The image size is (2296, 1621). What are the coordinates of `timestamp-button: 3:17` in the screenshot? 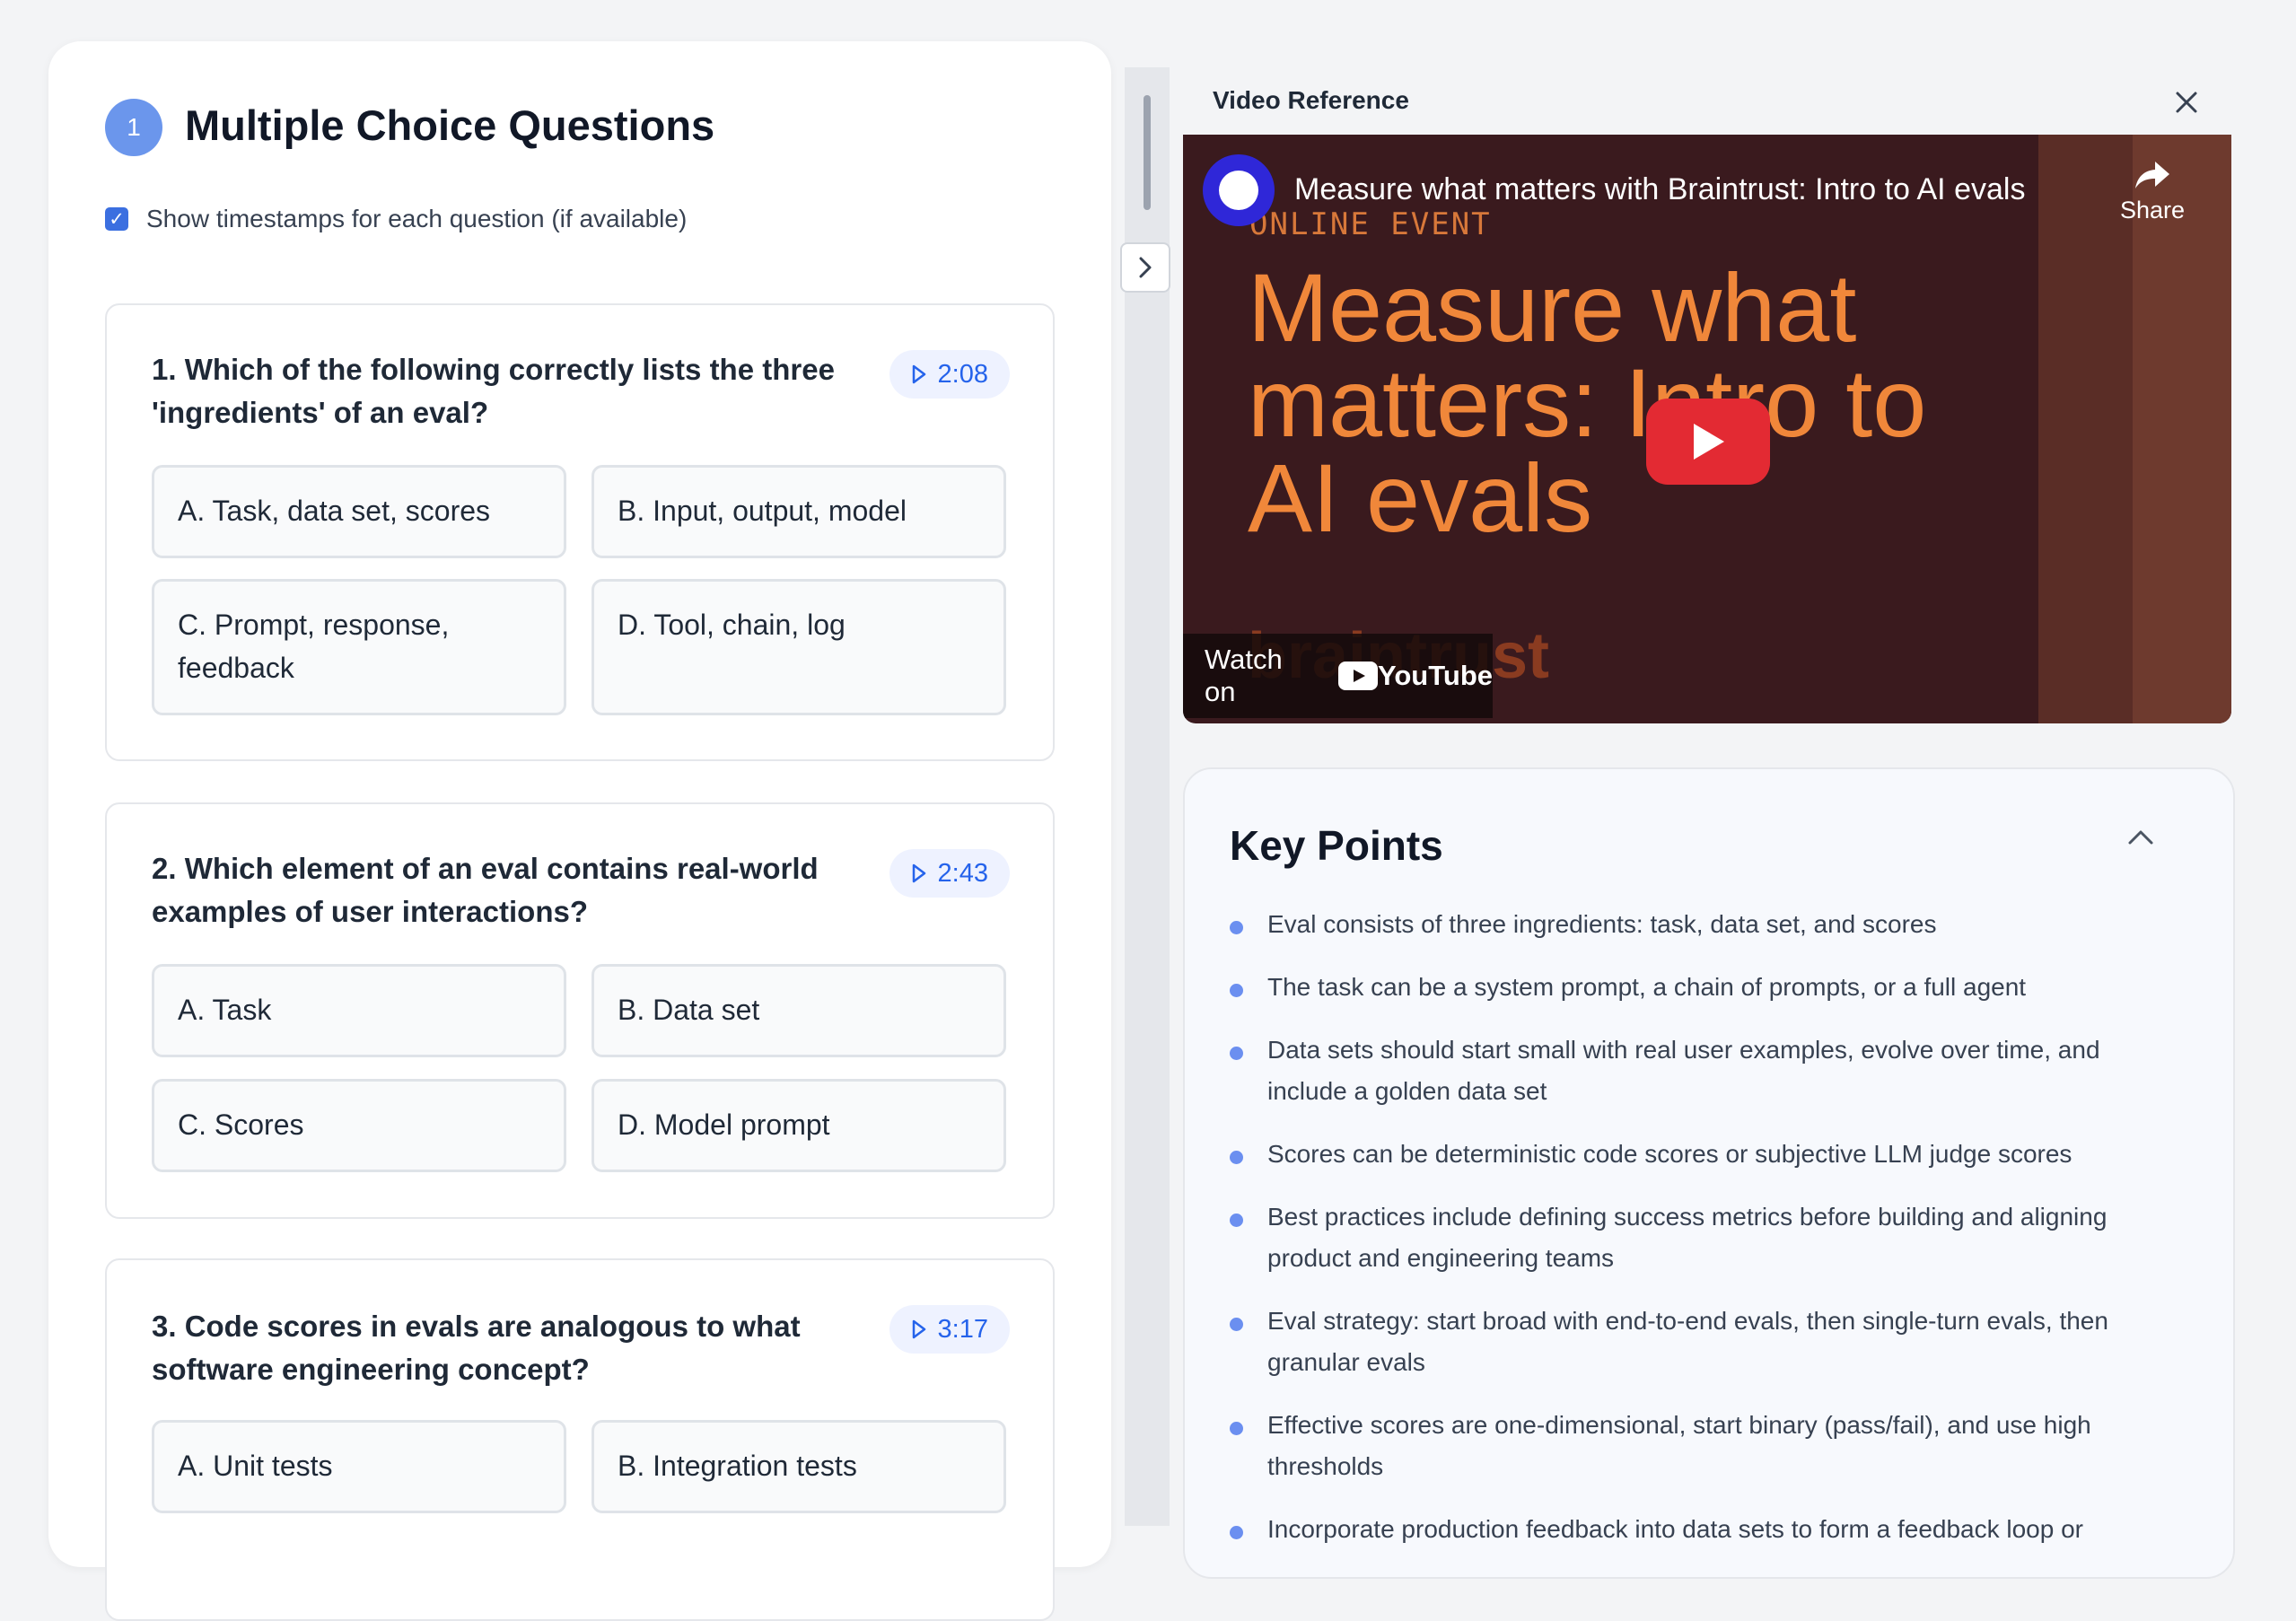 It's located at (949, 1329).